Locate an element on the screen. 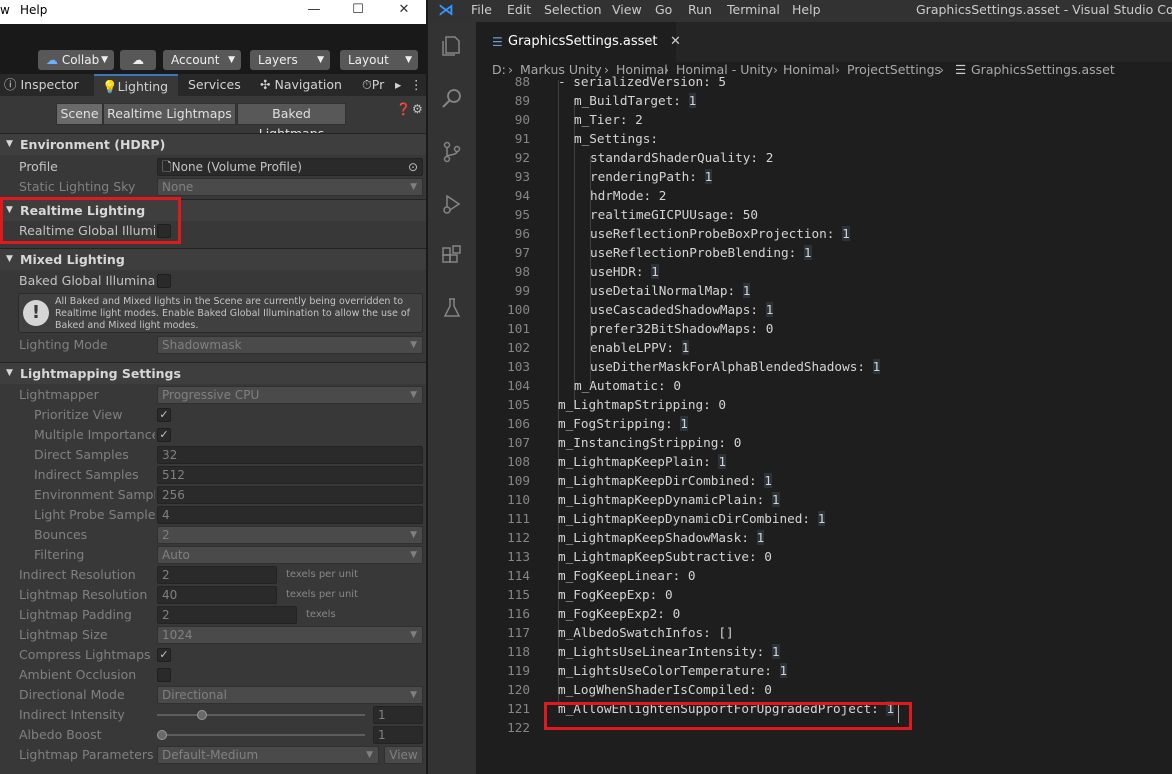 This screenshot has width=1172, height=774. menu-item-help: Help is located at coordinates (33, 10).